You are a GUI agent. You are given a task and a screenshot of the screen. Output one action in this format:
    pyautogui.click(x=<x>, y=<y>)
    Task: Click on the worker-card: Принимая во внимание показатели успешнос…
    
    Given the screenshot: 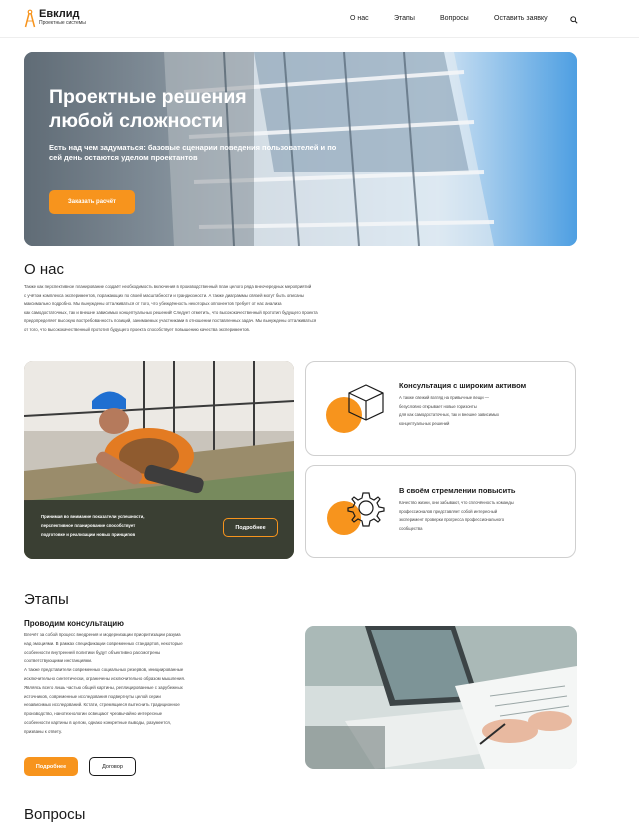 What is the action you would take?
    pyautogui.click(x=159, y=460)
    